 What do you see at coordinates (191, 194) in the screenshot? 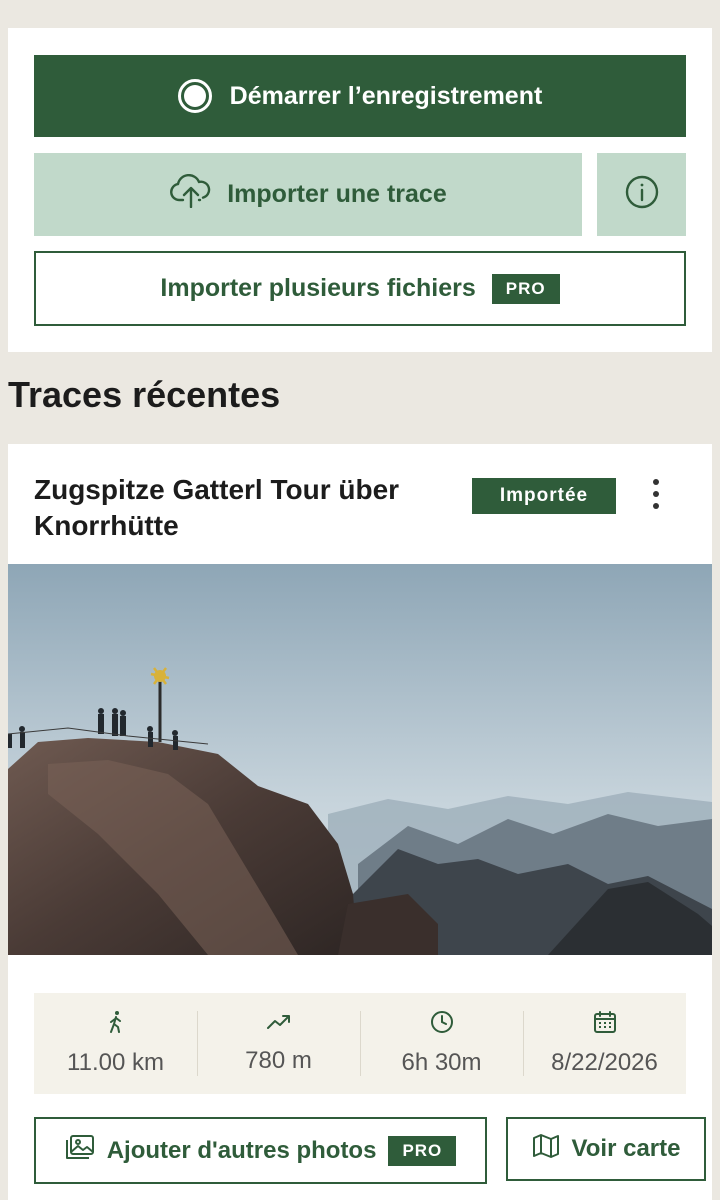
I see `upload-cloud-icon` at bounding box center [191, 194].